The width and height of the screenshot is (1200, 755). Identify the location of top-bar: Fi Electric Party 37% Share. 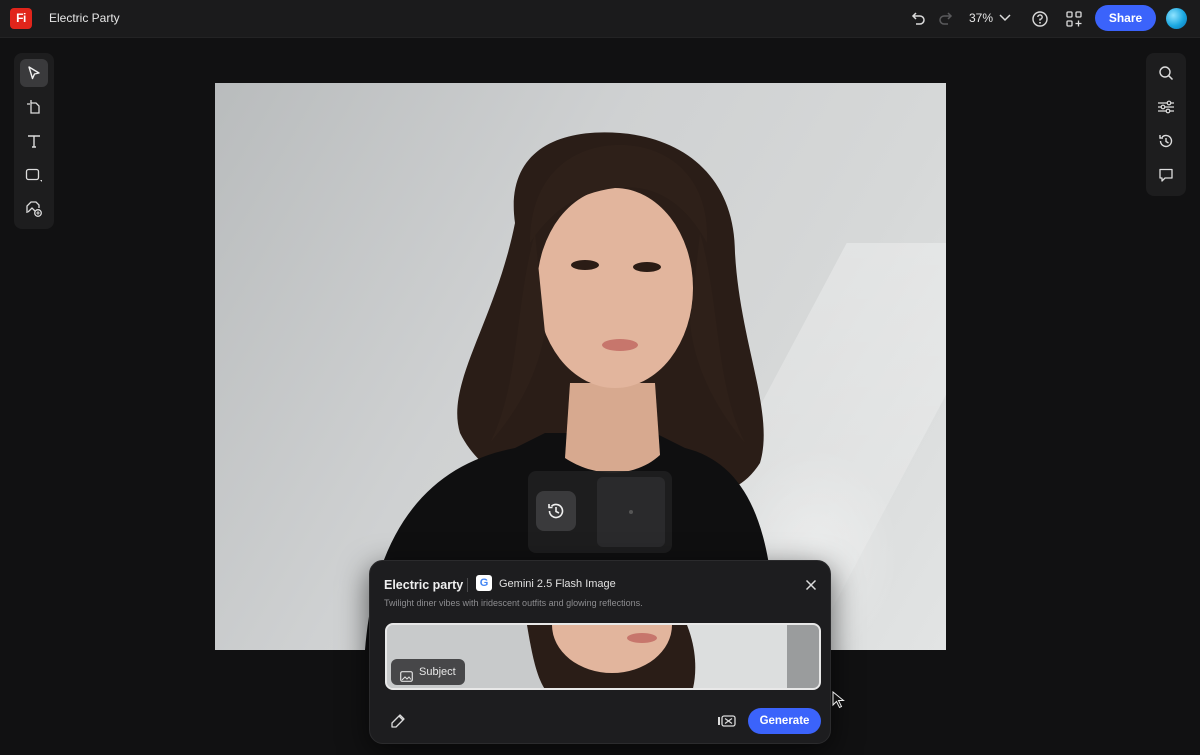
(600, 19).